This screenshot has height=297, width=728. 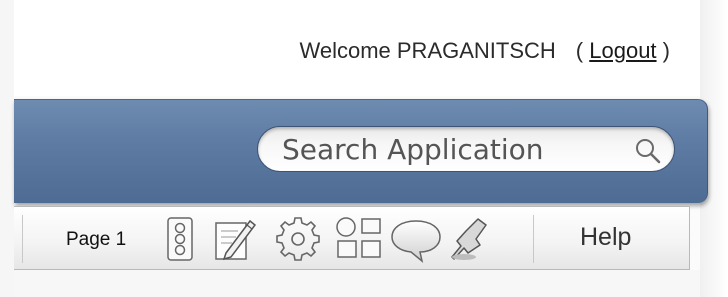 What do you see at coordinates (357, 283) in the screenshot?
I see `below-toolbar-area` at bounding box center [357, 283].